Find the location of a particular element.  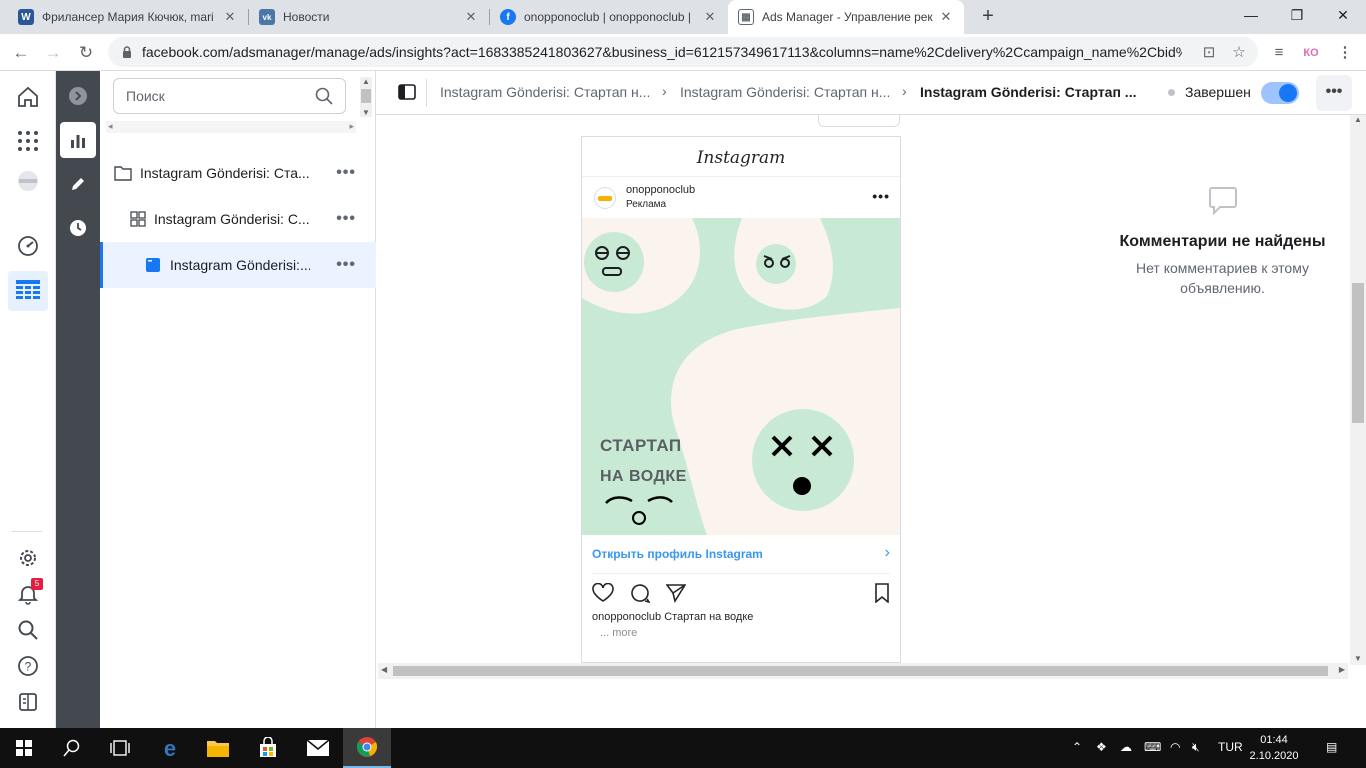

restore-button: ❐ is located at coordinates (1297, 16).